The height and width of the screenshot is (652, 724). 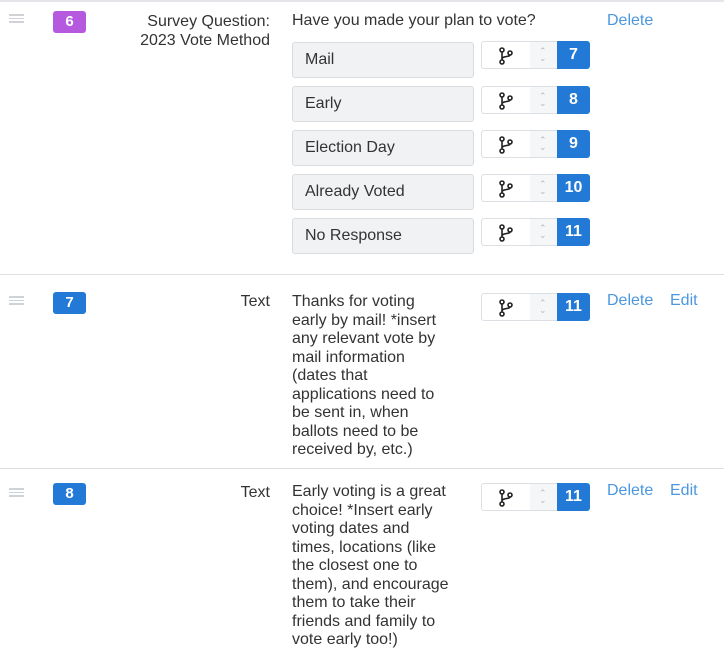 I want to click on answer-field: Early, so click(x=383, y=104).